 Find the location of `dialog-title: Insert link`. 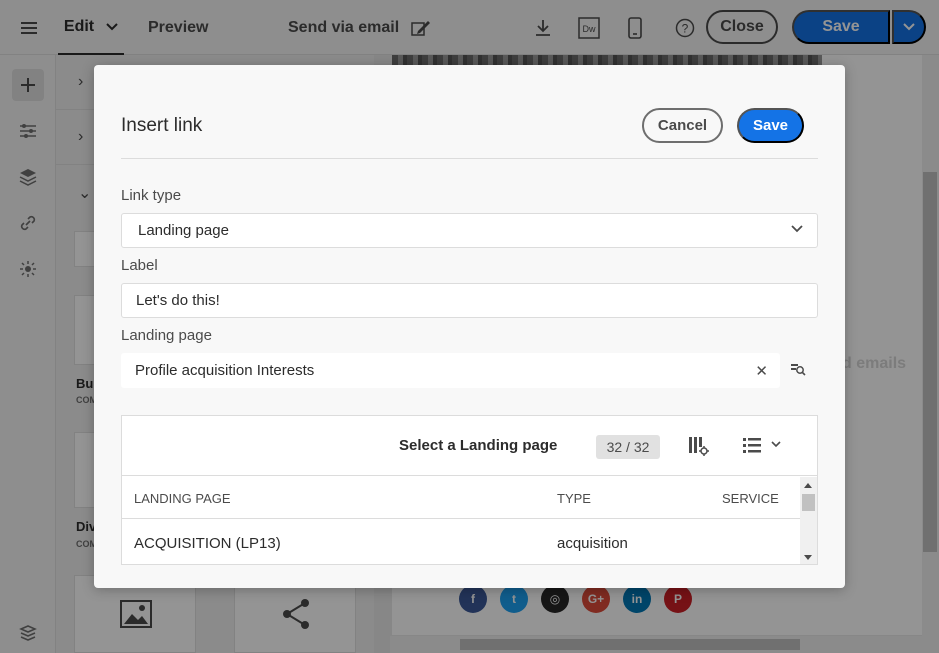

dialog-title: Insert link is located at coordinates (162, 125).